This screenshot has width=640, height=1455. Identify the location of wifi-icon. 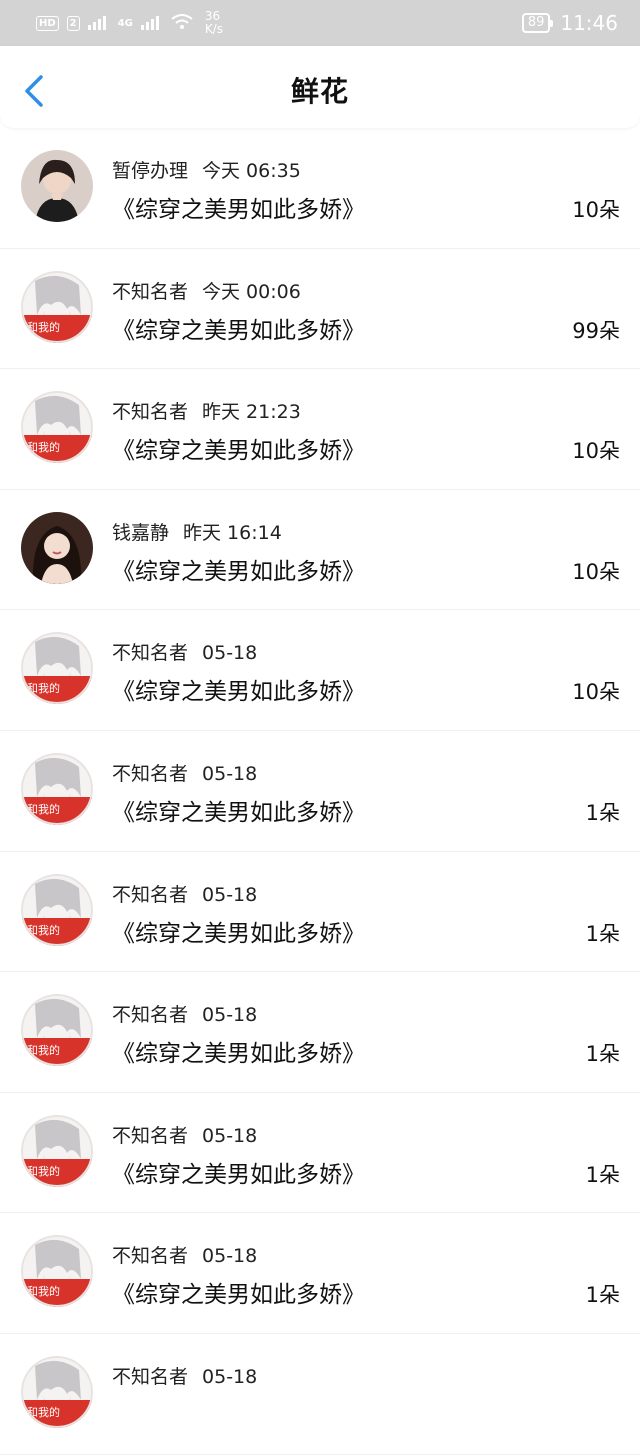
(182, 23).